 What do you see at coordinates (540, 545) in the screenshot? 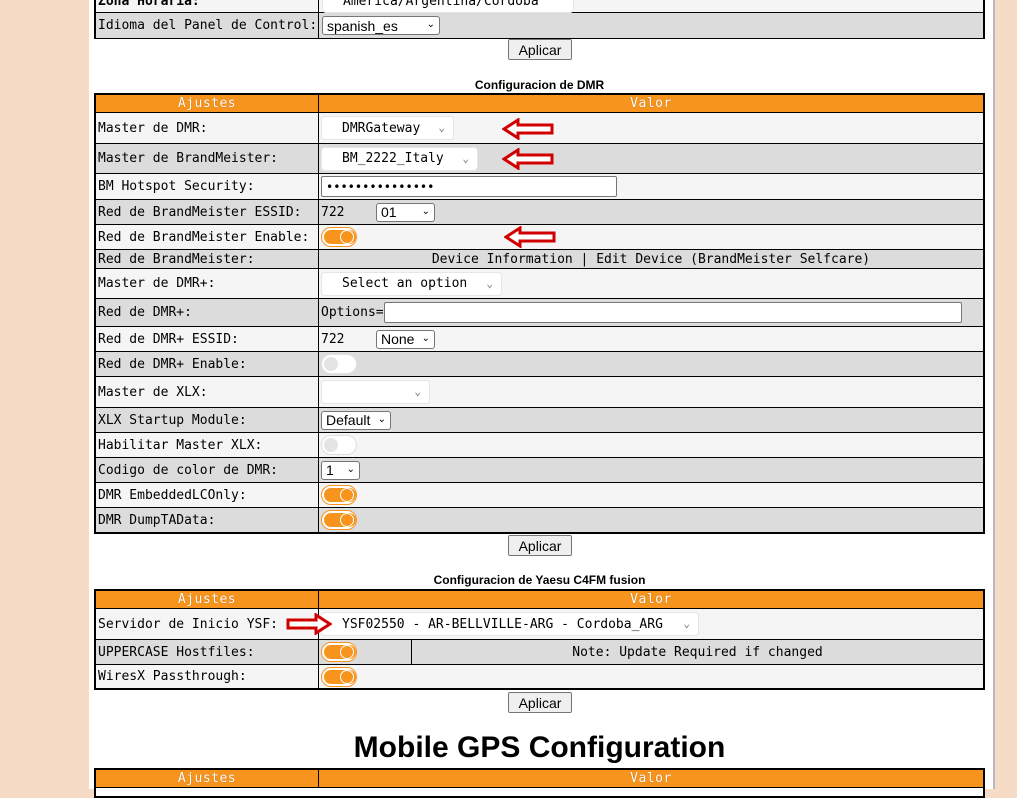
I see `apply-dmr-button: Aplicar` at bounding box center [540, 545].